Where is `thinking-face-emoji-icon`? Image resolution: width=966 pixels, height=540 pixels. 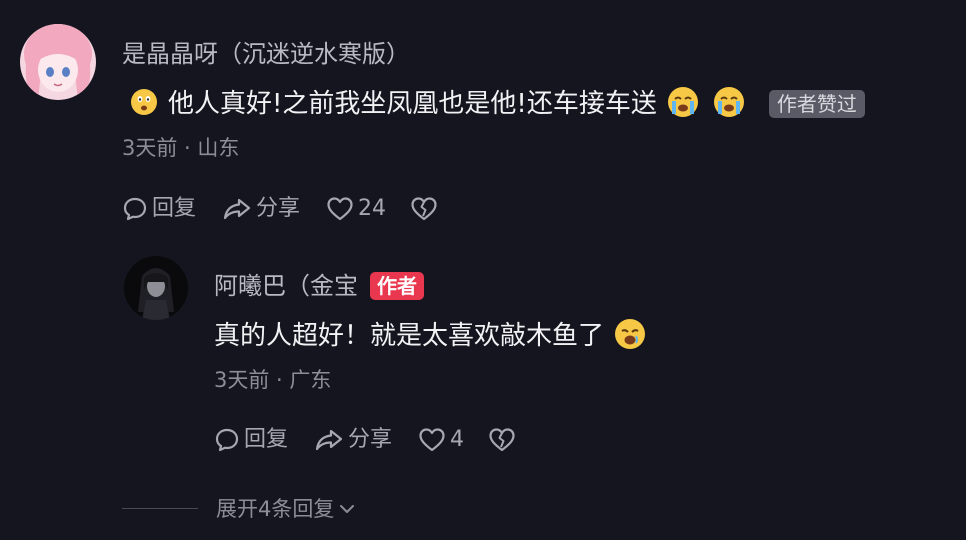
thinking-face-emoji-icon is located at coordinates (144, 104).